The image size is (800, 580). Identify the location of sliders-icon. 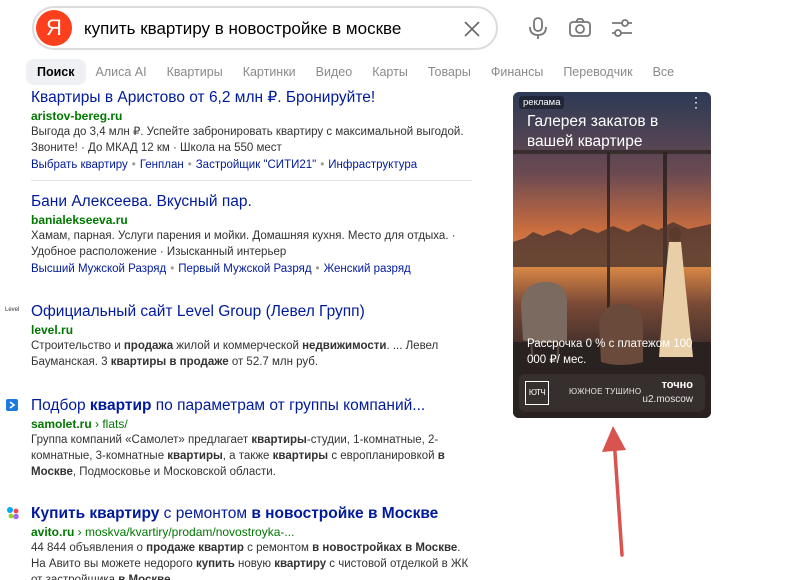
(622, 28).